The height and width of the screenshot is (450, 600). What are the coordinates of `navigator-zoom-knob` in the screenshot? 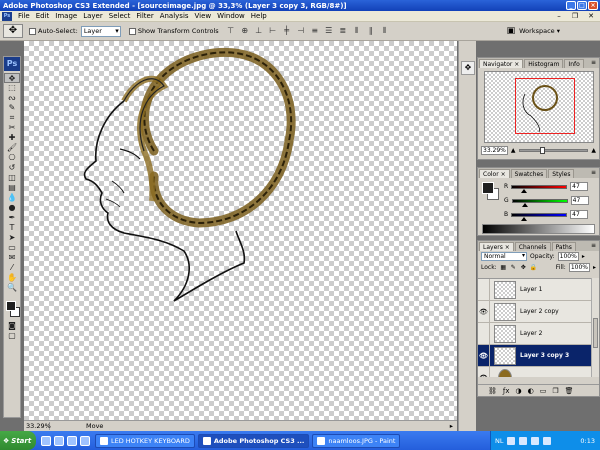 It's located at (542, 150).